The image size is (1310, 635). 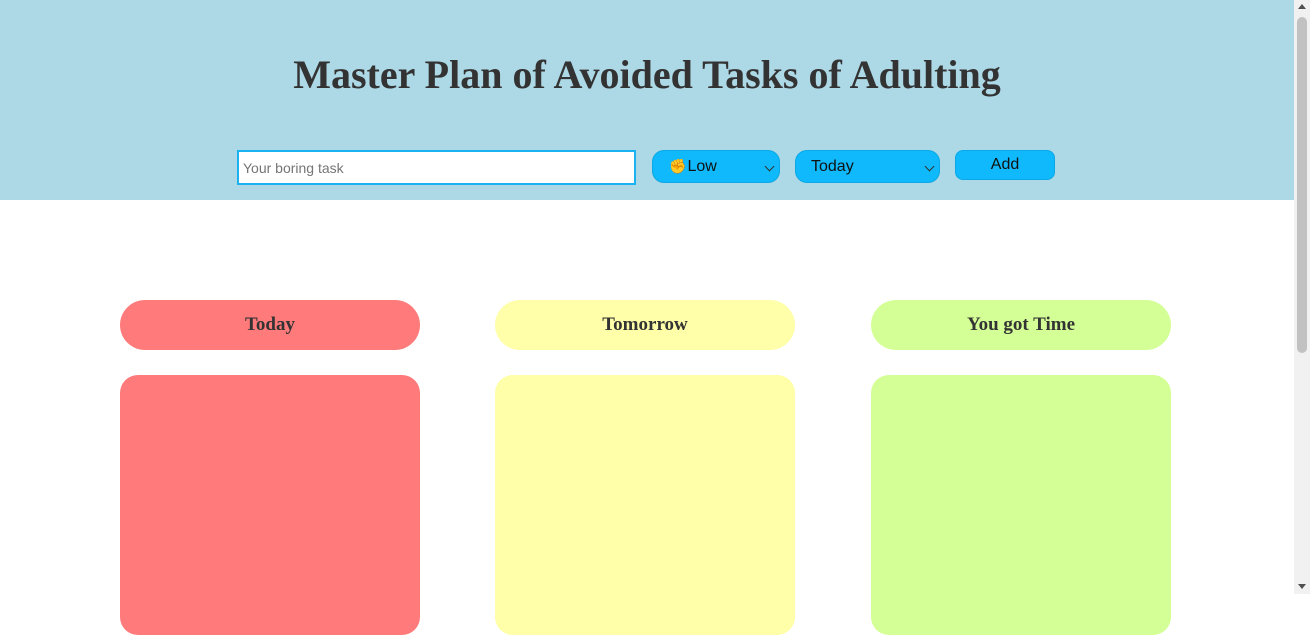 I want to click on task-list-today, so click(x=270, y=505).